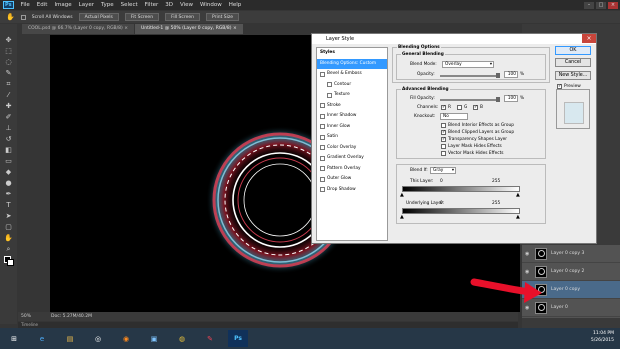 This screenshot has height=349, width=620. Describe the element at coordinates (329, 85) in the screenshot. I see `contour-checkbox` at that location.